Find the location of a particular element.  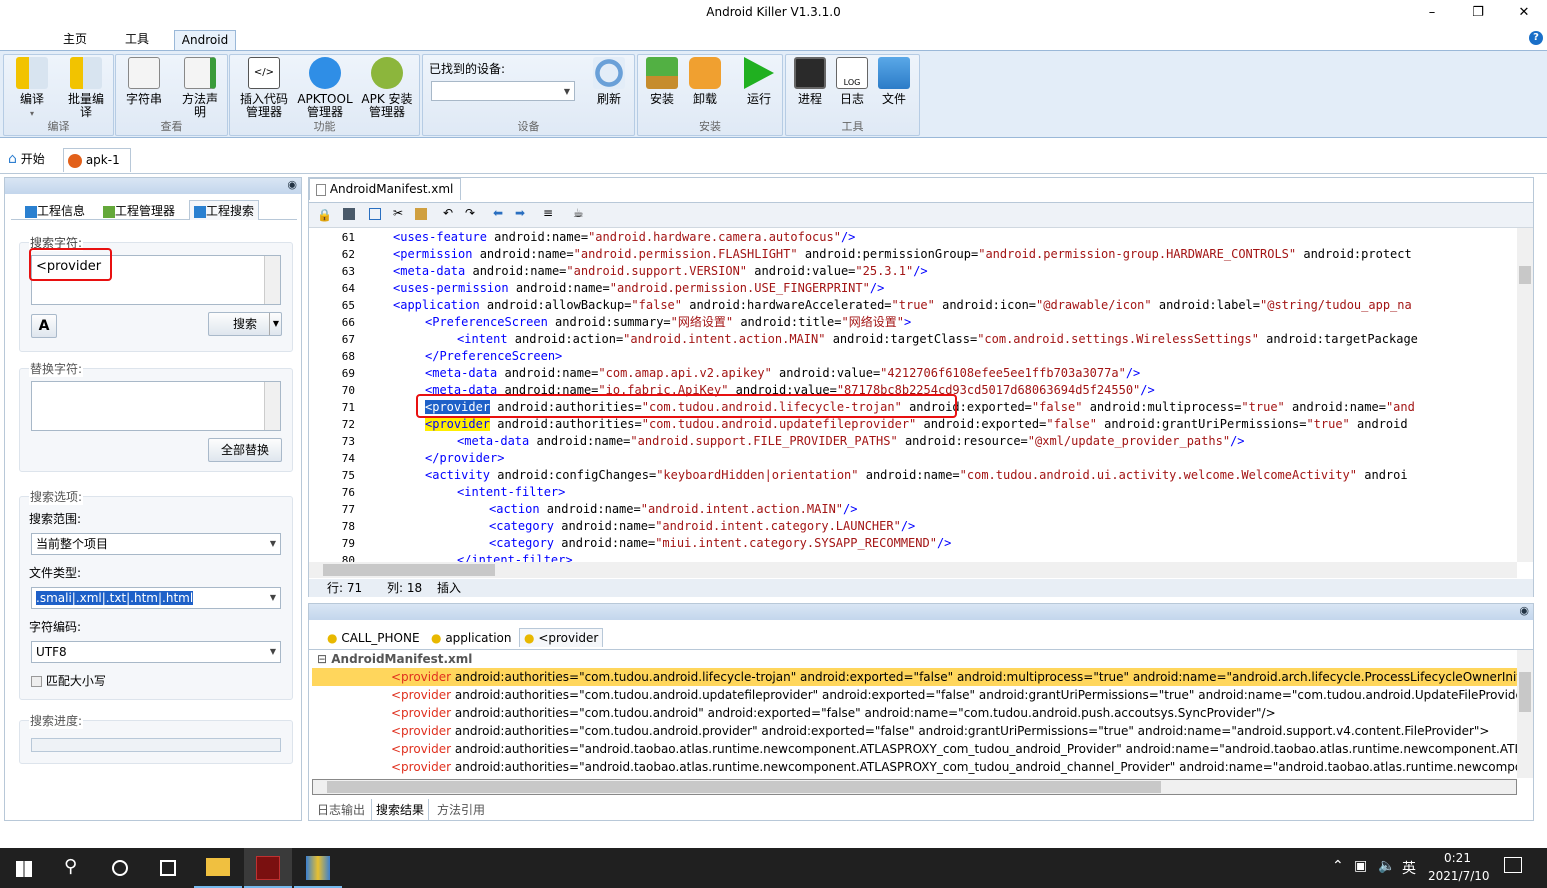

doc-tab-apk: apk-1 is located at coordinates (97, 160).